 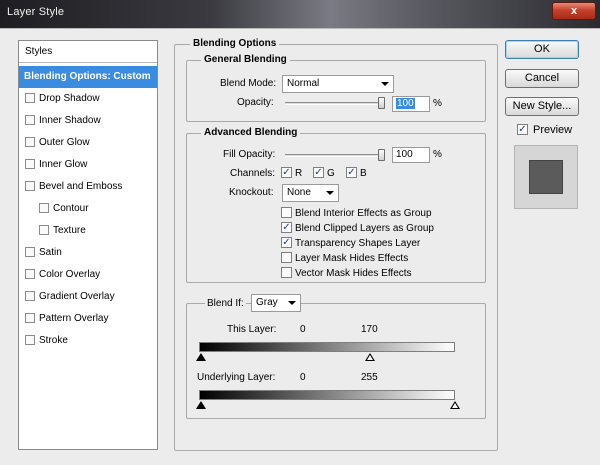 What do you see at coordinates (286, 242) in the screenshot?
I see `transparency-shapes-checkbox: ✓` at bounding box center [286, 242].